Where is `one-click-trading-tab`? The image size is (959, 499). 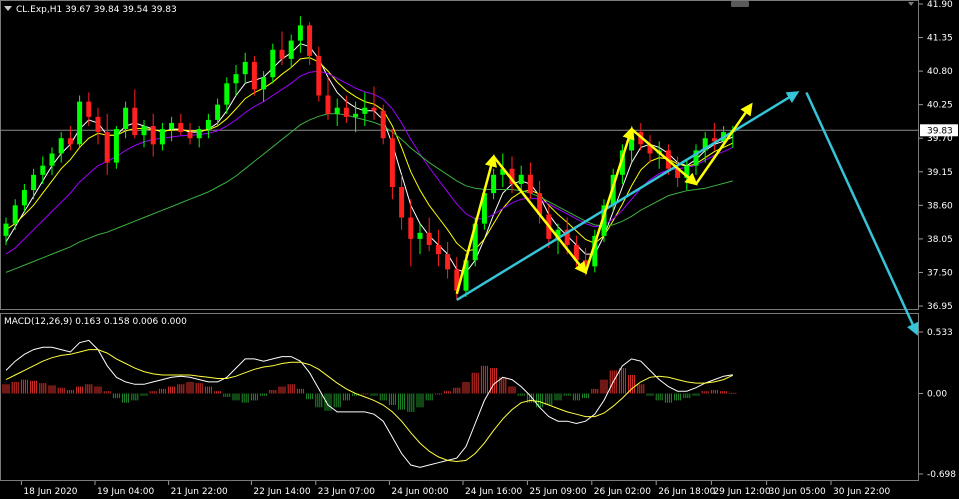
one-click-trading-tab is located at coordinates (740, 4).